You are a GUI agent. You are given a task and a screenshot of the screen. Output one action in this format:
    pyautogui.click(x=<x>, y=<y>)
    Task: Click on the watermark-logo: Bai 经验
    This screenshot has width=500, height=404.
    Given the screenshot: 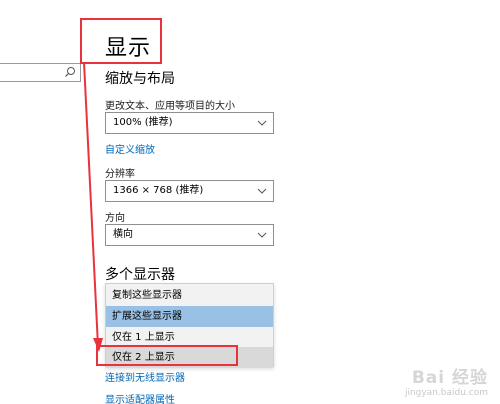 What is the action you would take?
    pyautogui.click(x=449, y=378)
    